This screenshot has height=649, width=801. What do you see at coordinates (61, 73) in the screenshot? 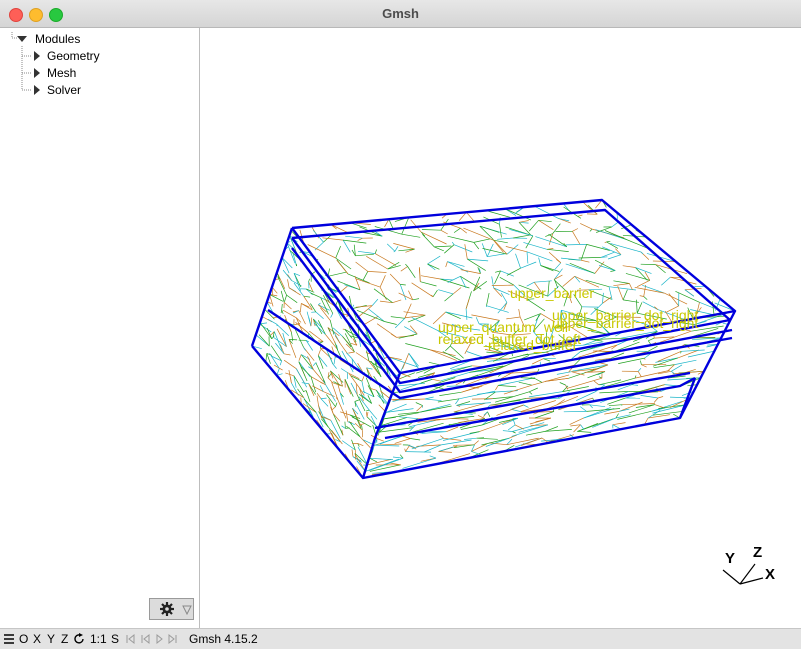
I see `tree-item-mesh: Mesh` at bounding box center [61, 73].